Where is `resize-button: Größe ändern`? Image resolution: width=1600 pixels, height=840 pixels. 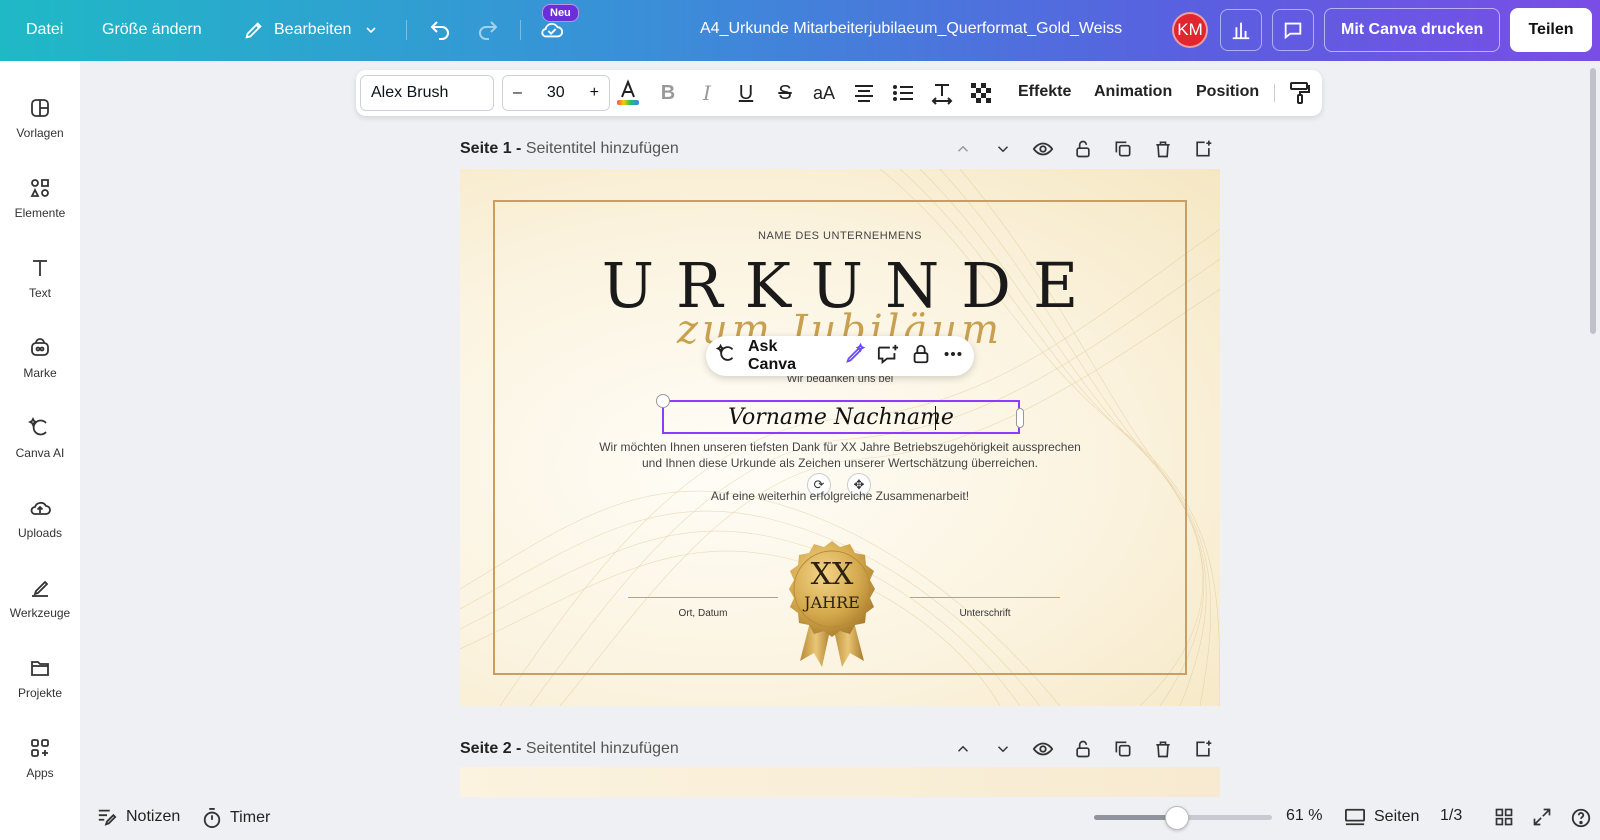
resize-button: Größe ändern is located at coordinates (152, 30).